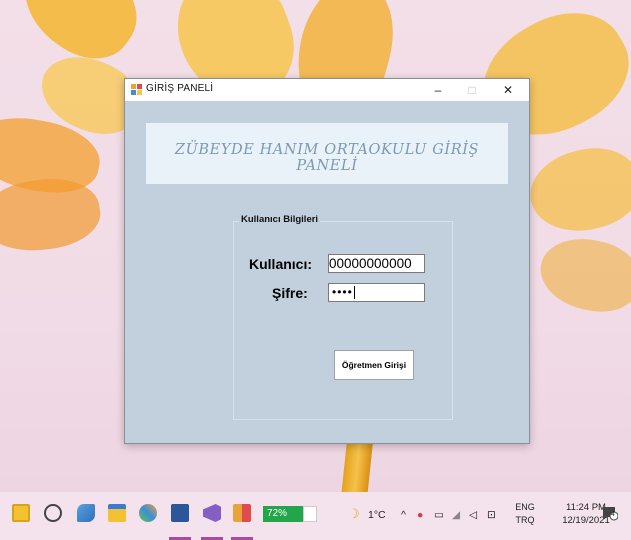  What do you see at coordinates (456, 515) in the screenshot?
I see `wifi-icon: ◢` at bounding box center [456, 515].